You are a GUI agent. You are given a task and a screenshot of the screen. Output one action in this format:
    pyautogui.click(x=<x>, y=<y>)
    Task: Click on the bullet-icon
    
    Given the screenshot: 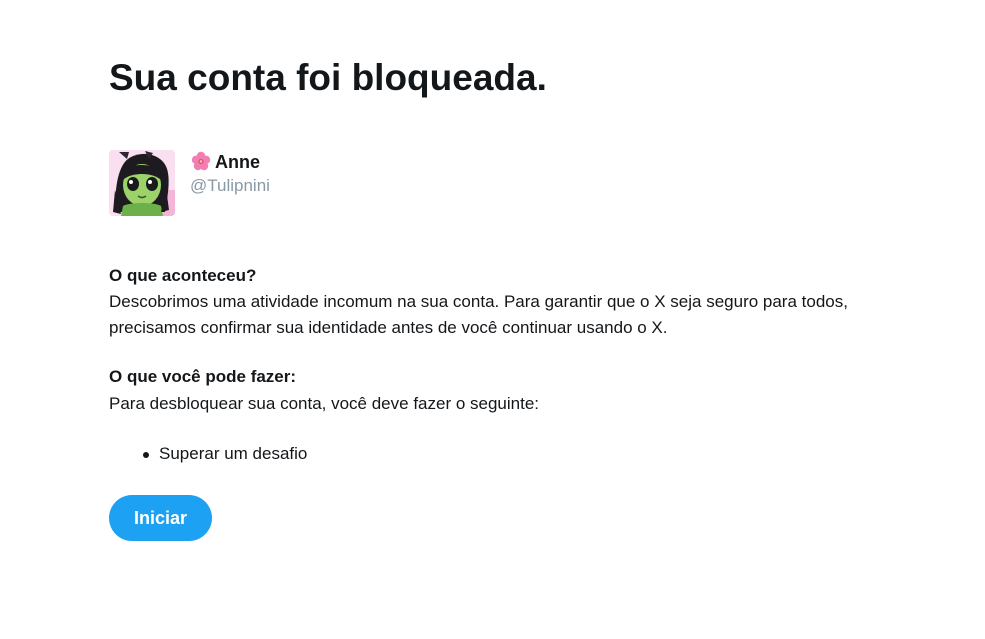 What is the action you would take?
    pyautogui.click(x=146, y=455)
    